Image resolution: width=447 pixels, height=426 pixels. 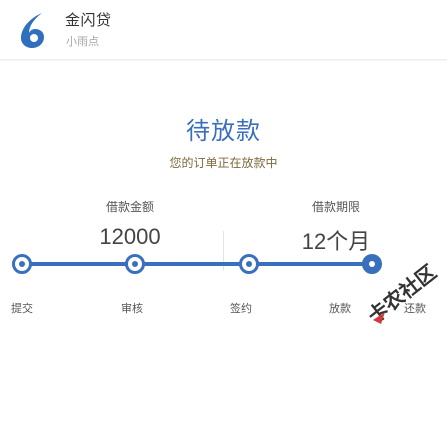 I want to click on progress-node-submit, so click(x=22, y=264).